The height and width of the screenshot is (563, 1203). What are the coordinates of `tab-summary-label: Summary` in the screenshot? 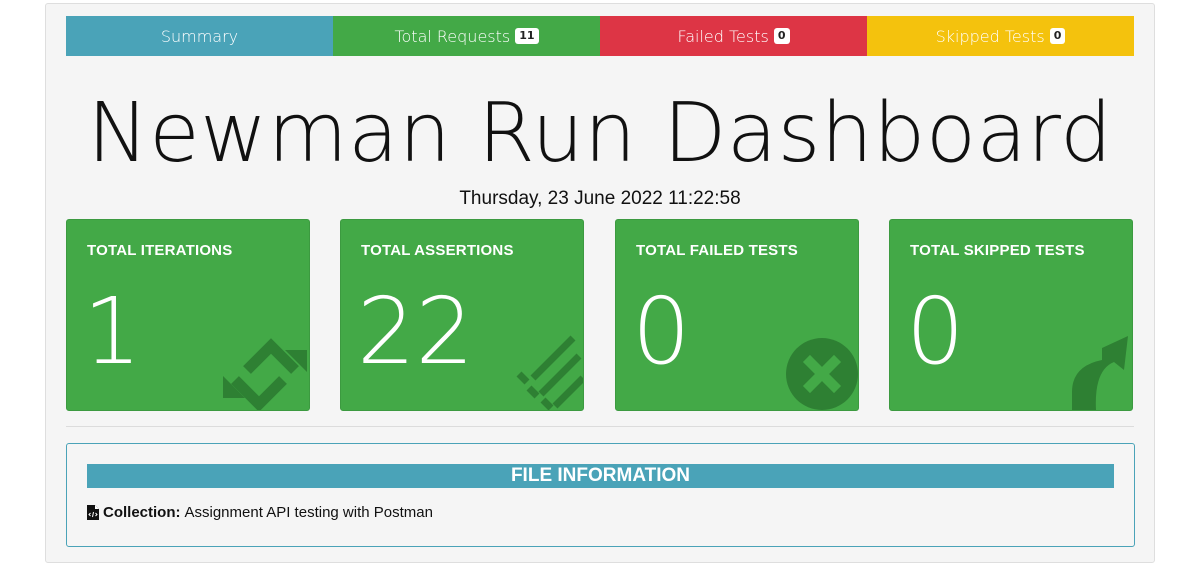 It's located at (199, 36).